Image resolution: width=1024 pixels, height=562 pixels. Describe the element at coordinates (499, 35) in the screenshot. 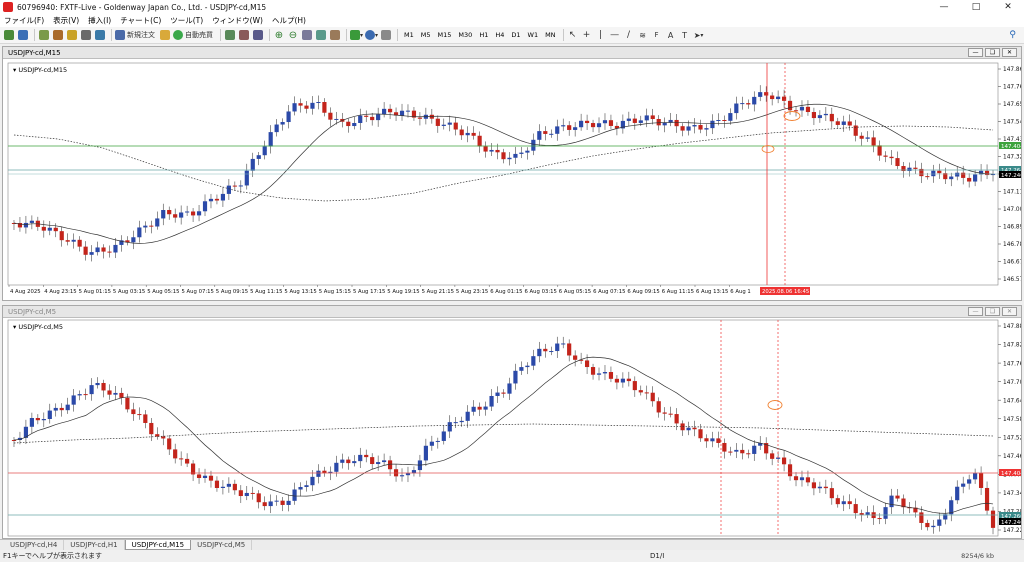

I see `tf-h4: H4` at that location.